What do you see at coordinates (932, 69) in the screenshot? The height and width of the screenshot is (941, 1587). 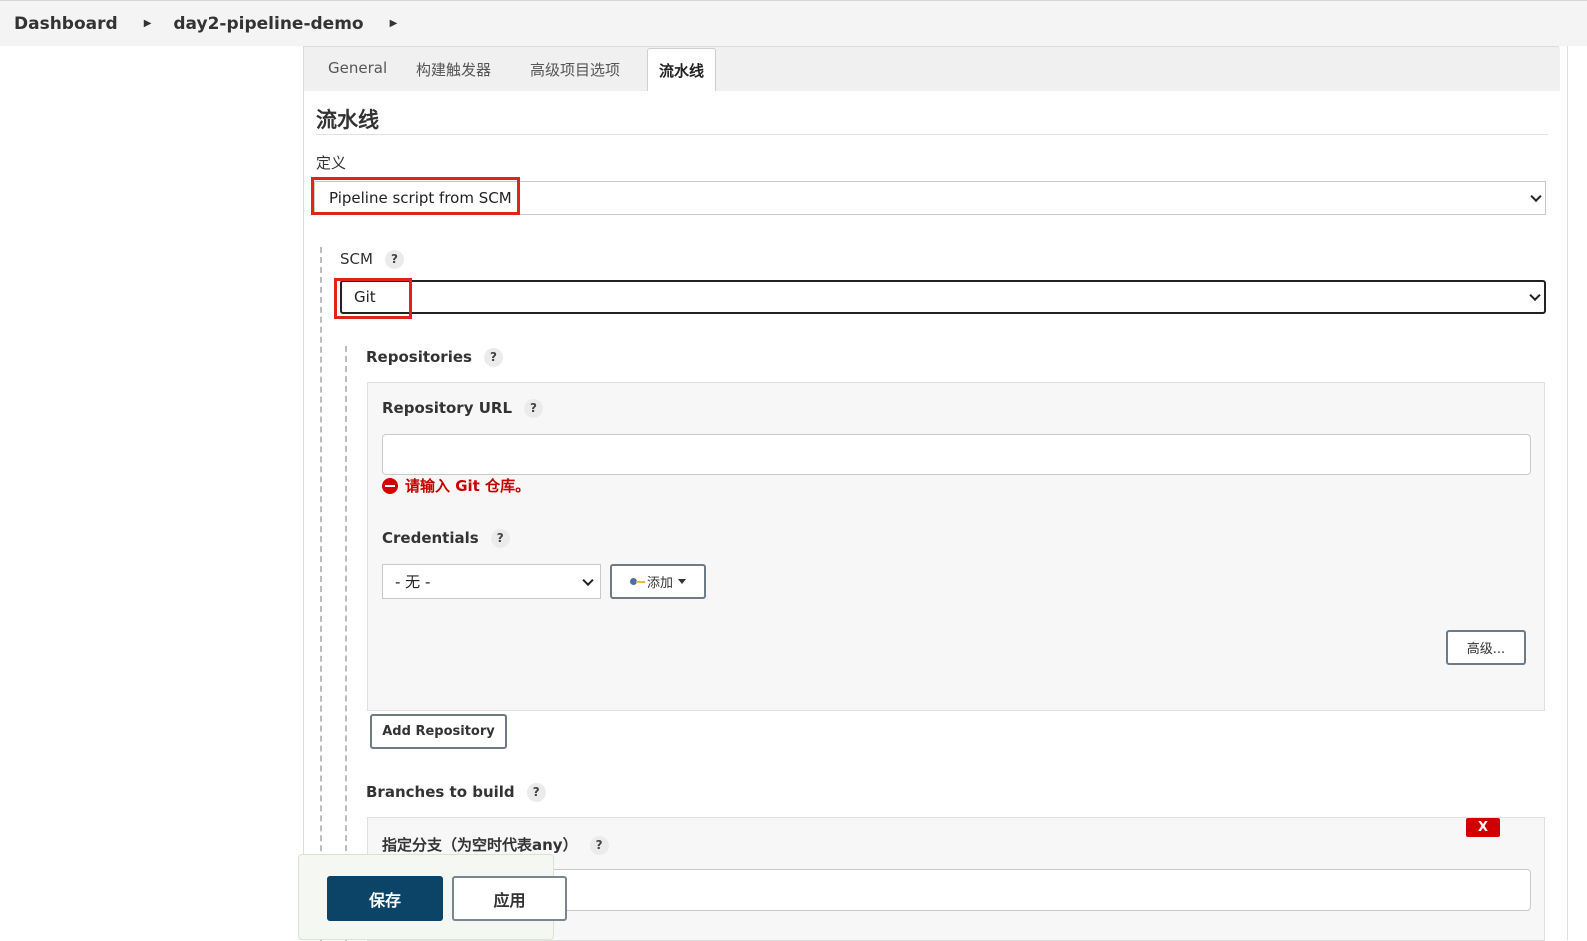 I see `tab-bar: General 构建触发器 高级项目选项 流水线` at bounding box center [932, 69].